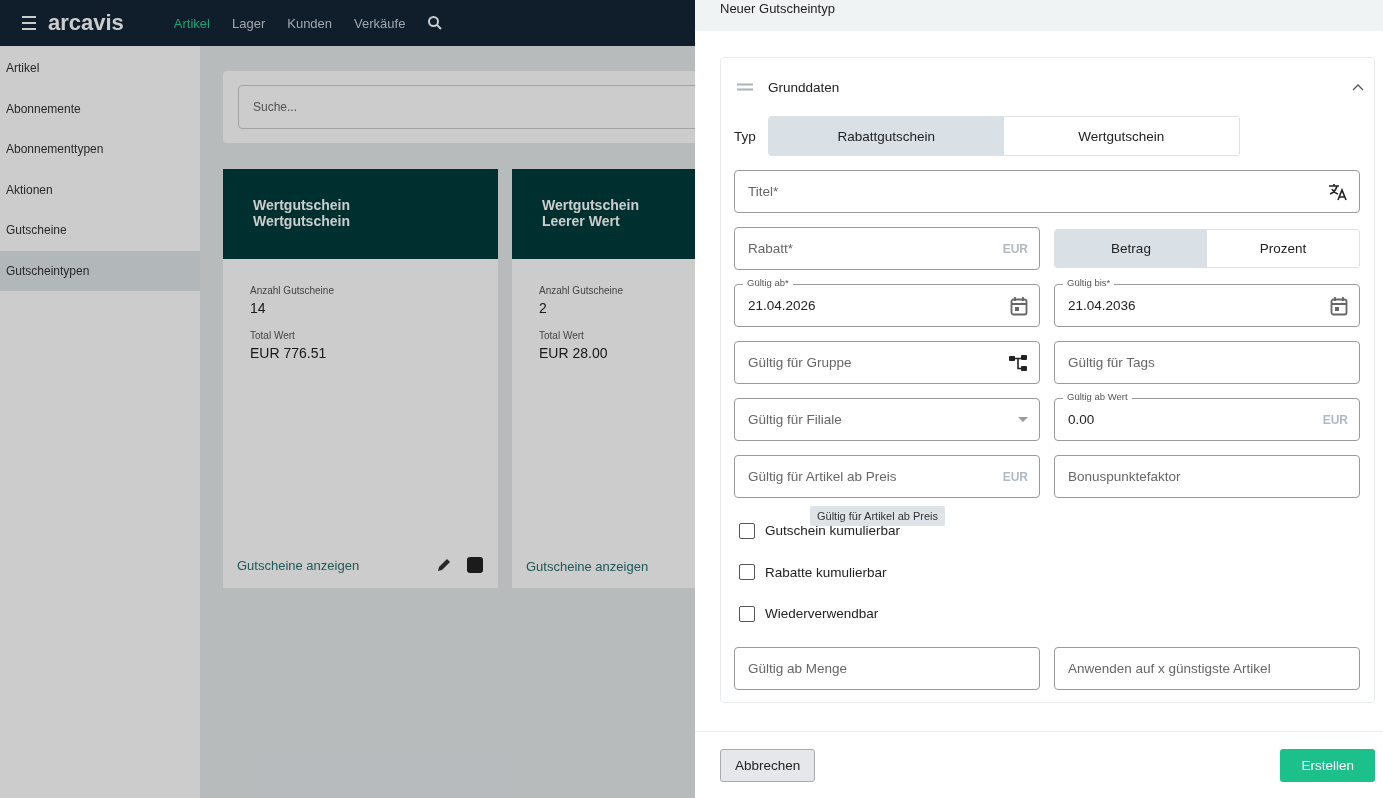 The height and width of the screenshot is (798, 1383). Describe the element at coordinates (886, 136) in the screenshot. I see `type-toggle: Rabattgutschein` at that location.